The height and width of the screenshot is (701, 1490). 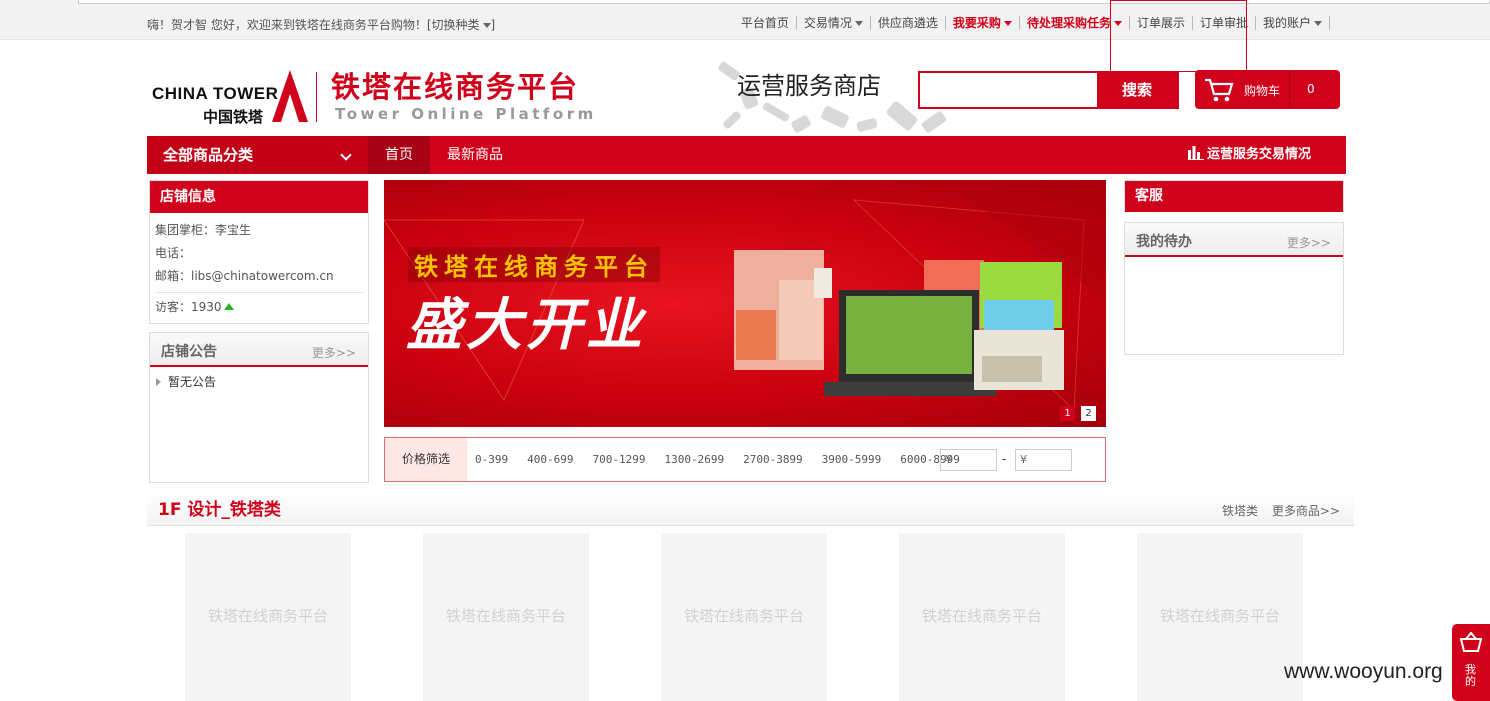 What do you see at coordinates (852, 459) in the screenshot?
I see `price-range-link: 3900-5999` at bounding box center [852, 459].